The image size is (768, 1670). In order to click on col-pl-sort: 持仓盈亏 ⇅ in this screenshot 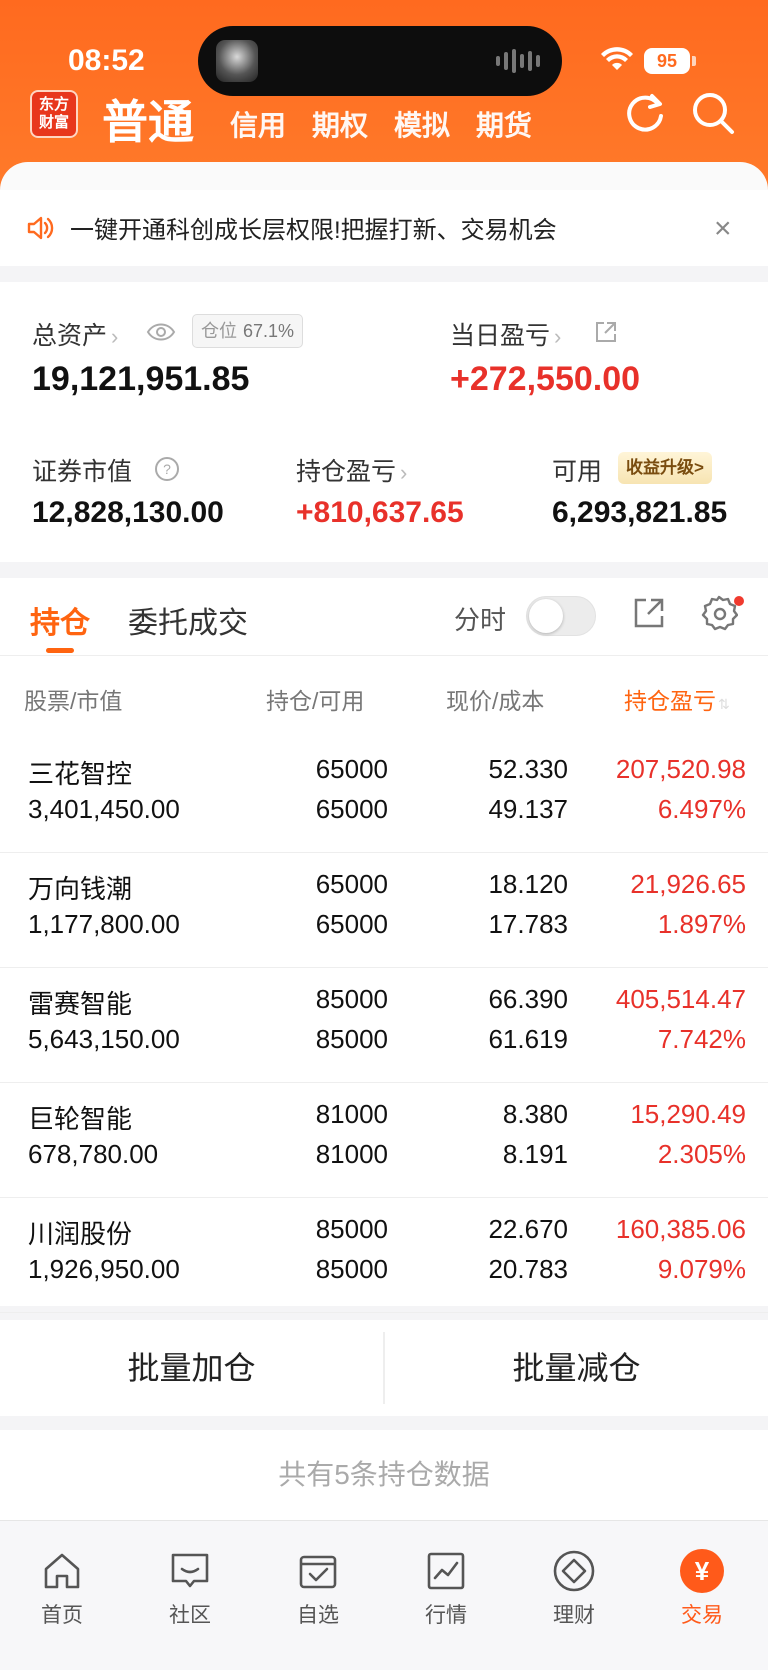, I will do `click(677, 699)`.